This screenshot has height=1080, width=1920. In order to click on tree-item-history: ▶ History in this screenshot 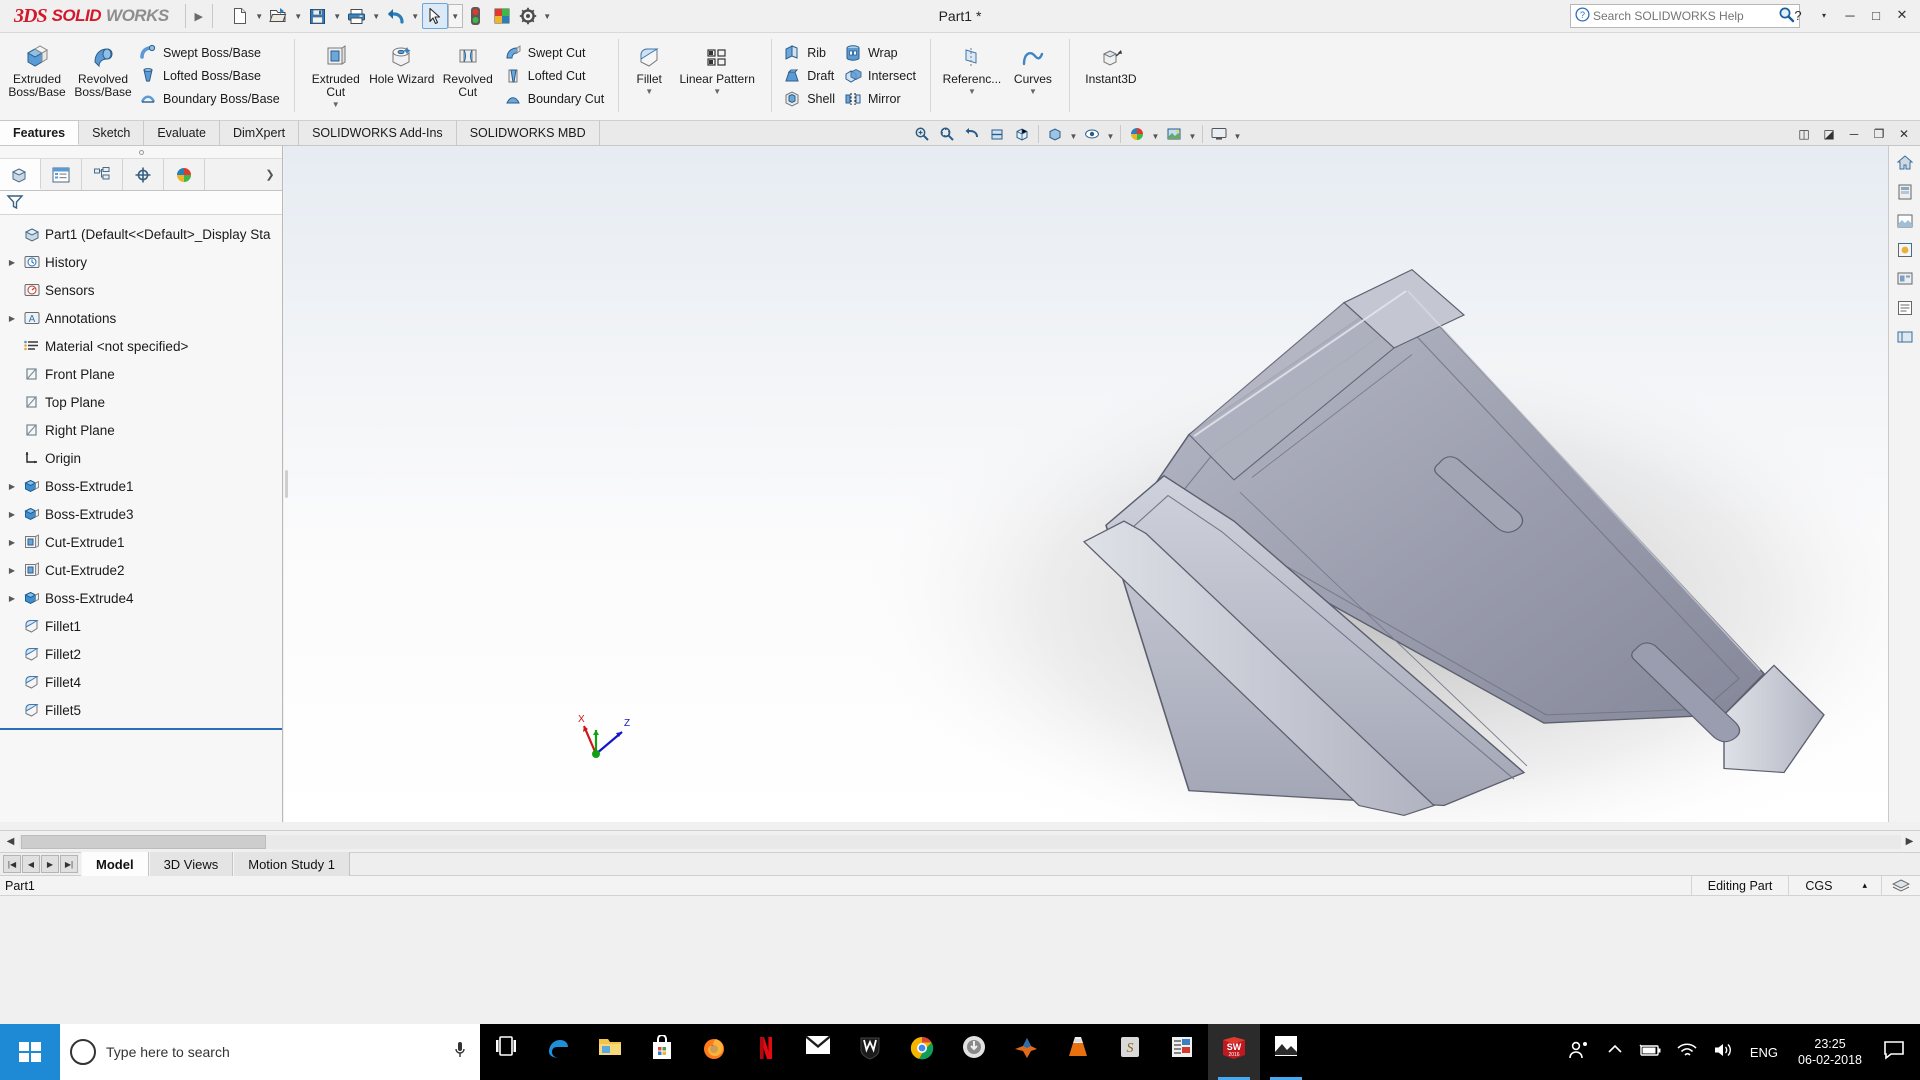, I will do `click(141, 262)`.